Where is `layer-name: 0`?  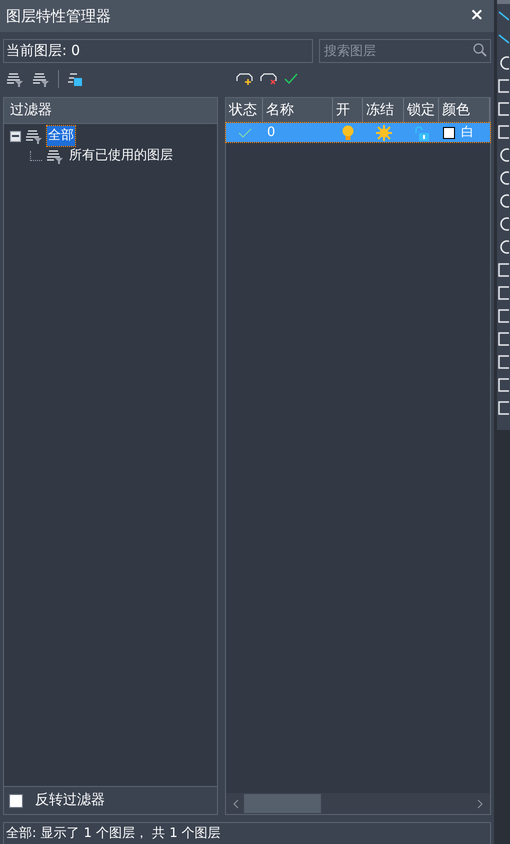
layer-name: 0 is located at coordinates (271, 132).